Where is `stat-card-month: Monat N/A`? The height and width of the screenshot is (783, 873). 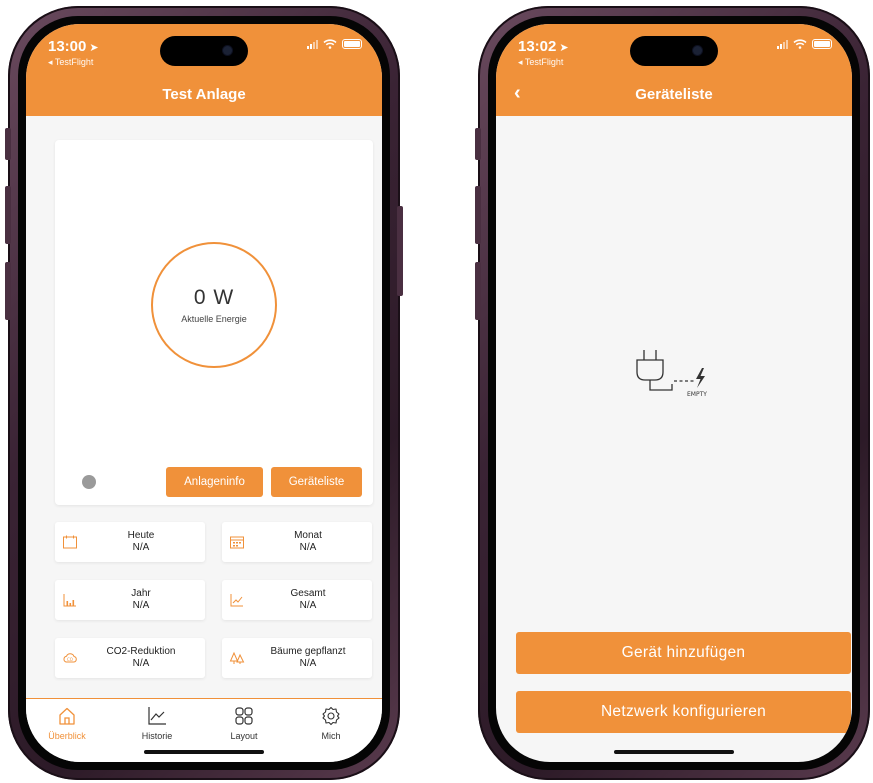
stat-card-month: Monat N/A is located at coordinates (297, 542).